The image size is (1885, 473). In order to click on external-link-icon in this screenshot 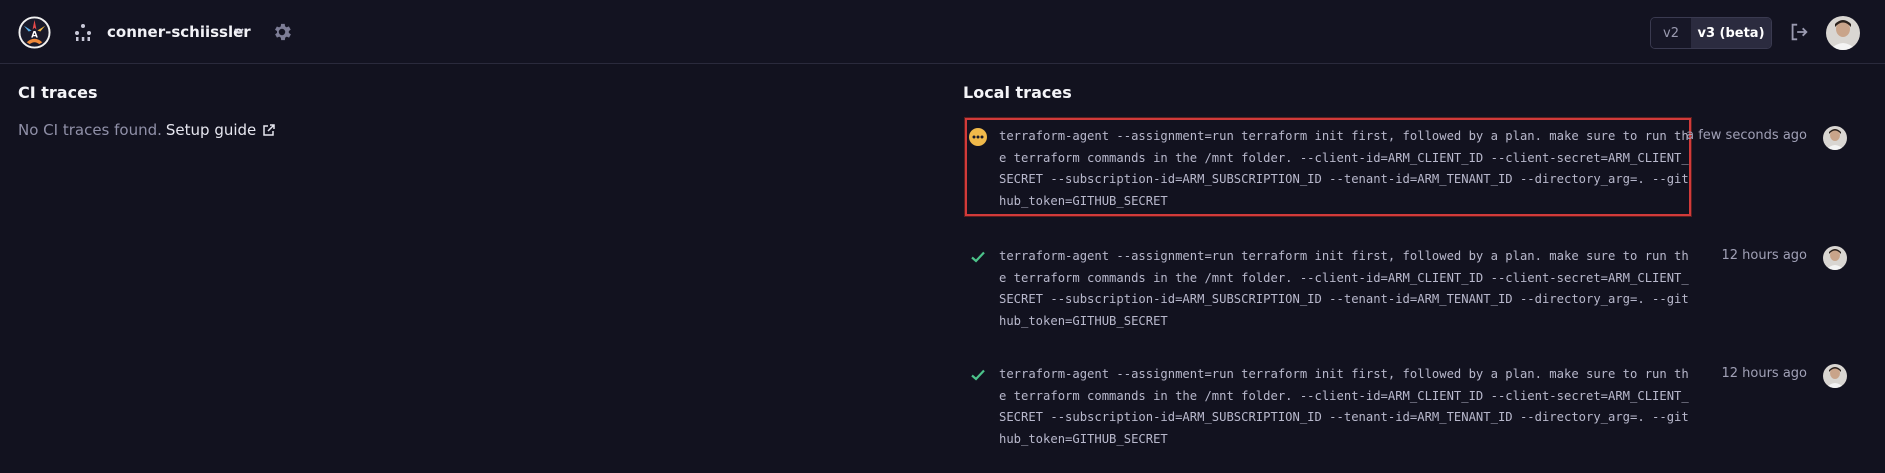, I will do `click(269, 130)`.